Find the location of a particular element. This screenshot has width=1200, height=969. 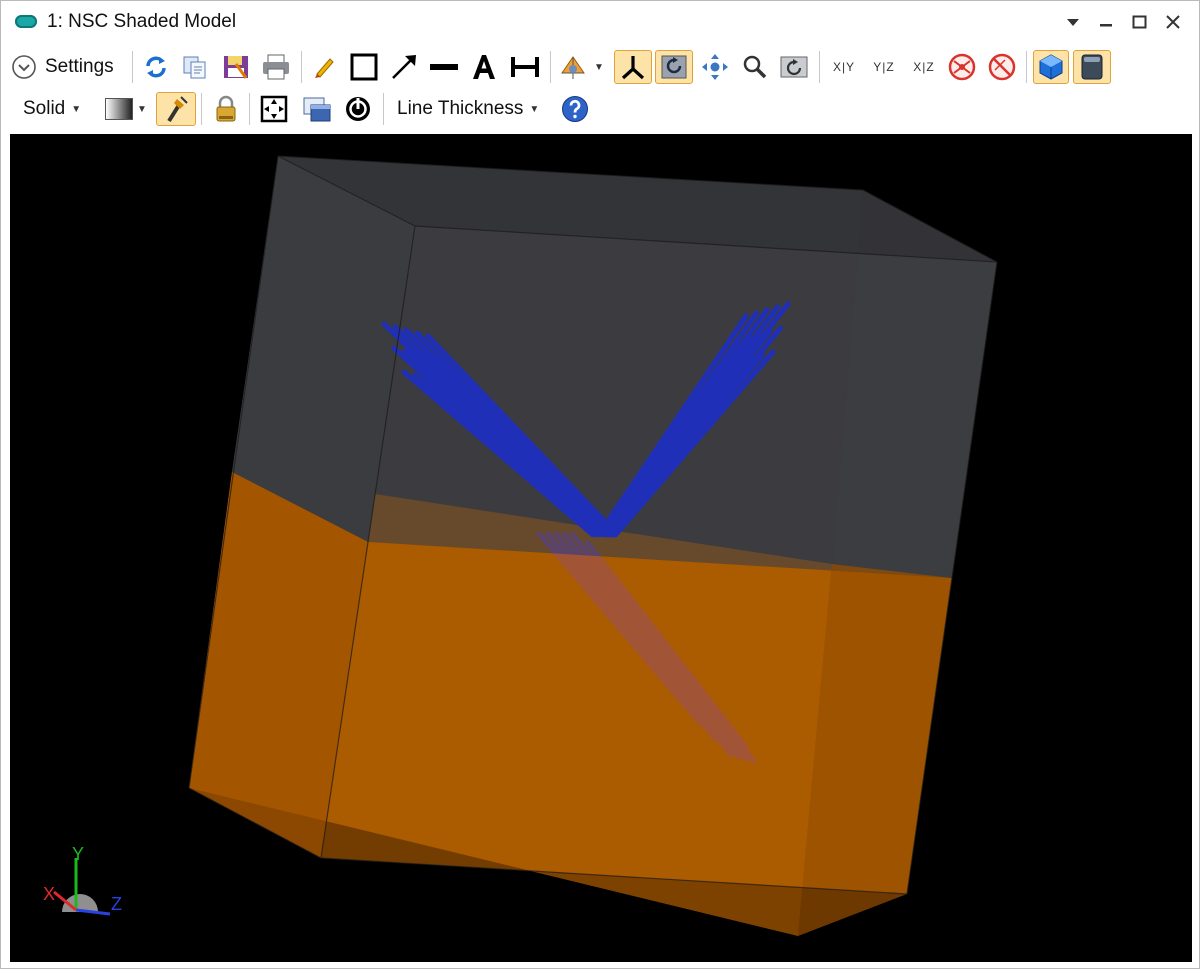

settings-button: Settings is located at coordinates (70, 67).